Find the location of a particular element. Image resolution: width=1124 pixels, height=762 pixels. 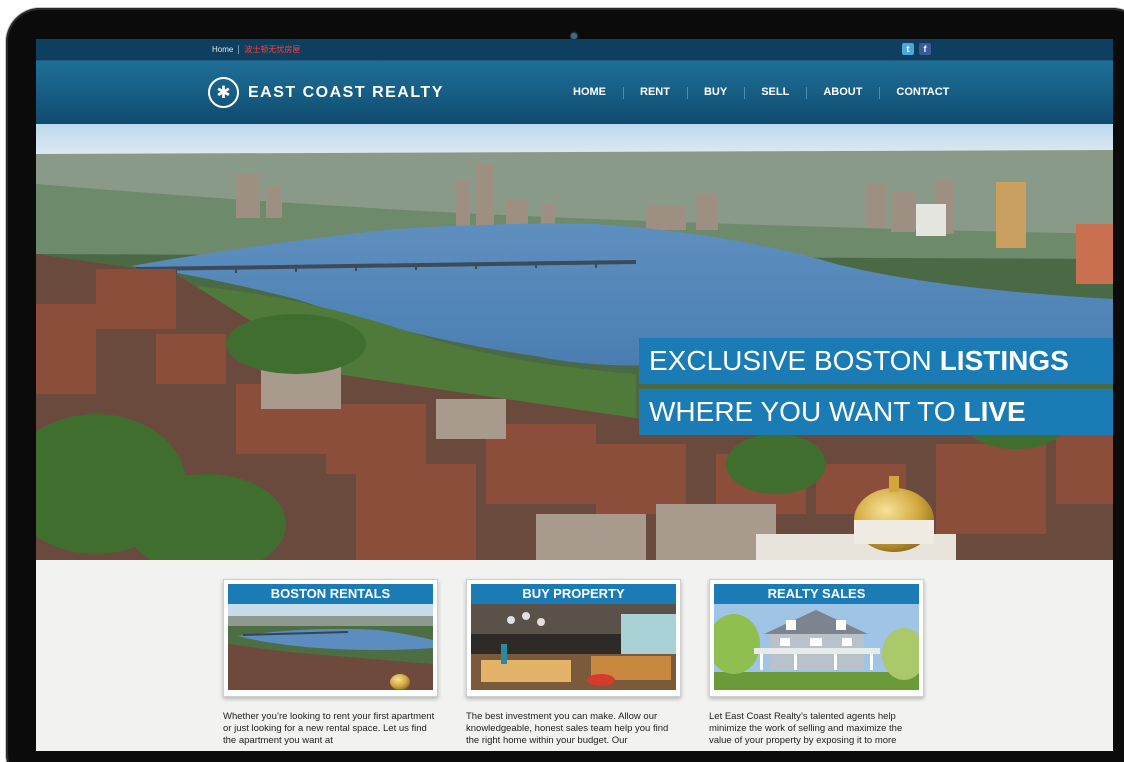

twitter-icon: t is located at coordinates (908, 49).